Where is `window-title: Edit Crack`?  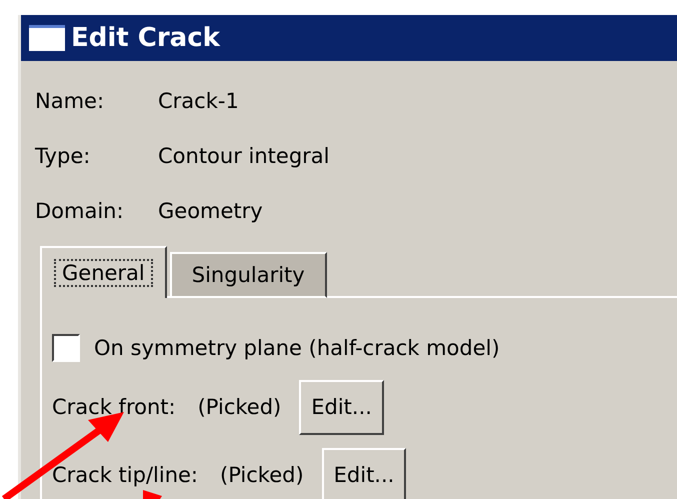
window-title: Edit Crack is located at coordinates (145, 38).